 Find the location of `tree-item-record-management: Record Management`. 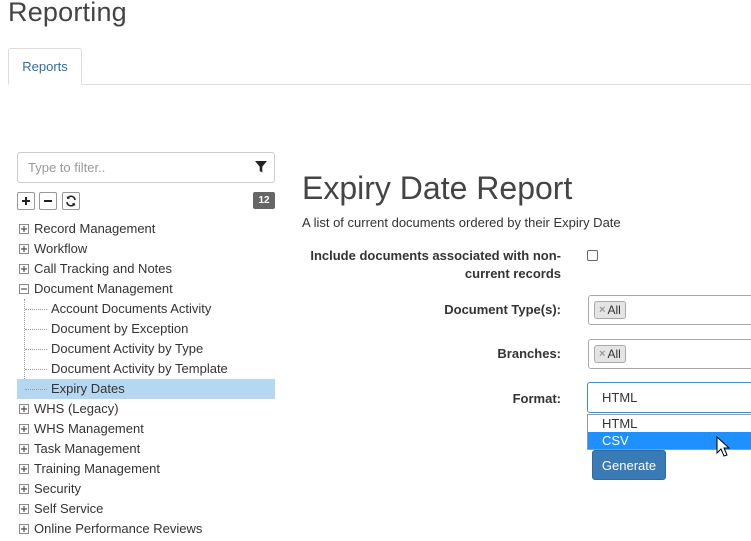

tree-item-record-management: Record Management is located at coordinates (146, 229).